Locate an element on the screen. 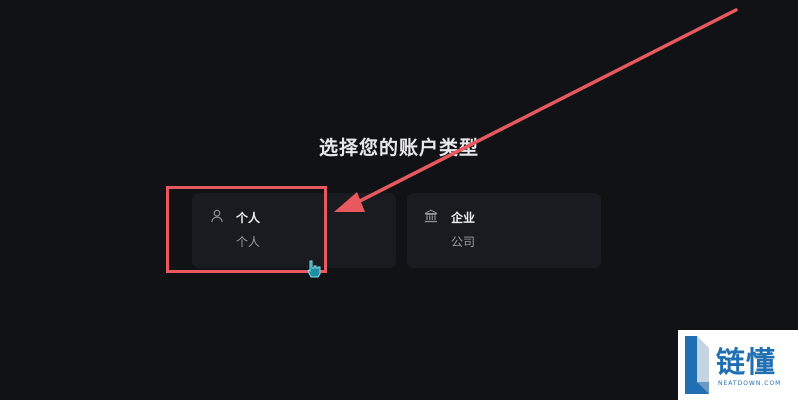 This screenshot has height=400, width=798. account-type-business-card: 企业 公司 is located at coordinates (504, 230).